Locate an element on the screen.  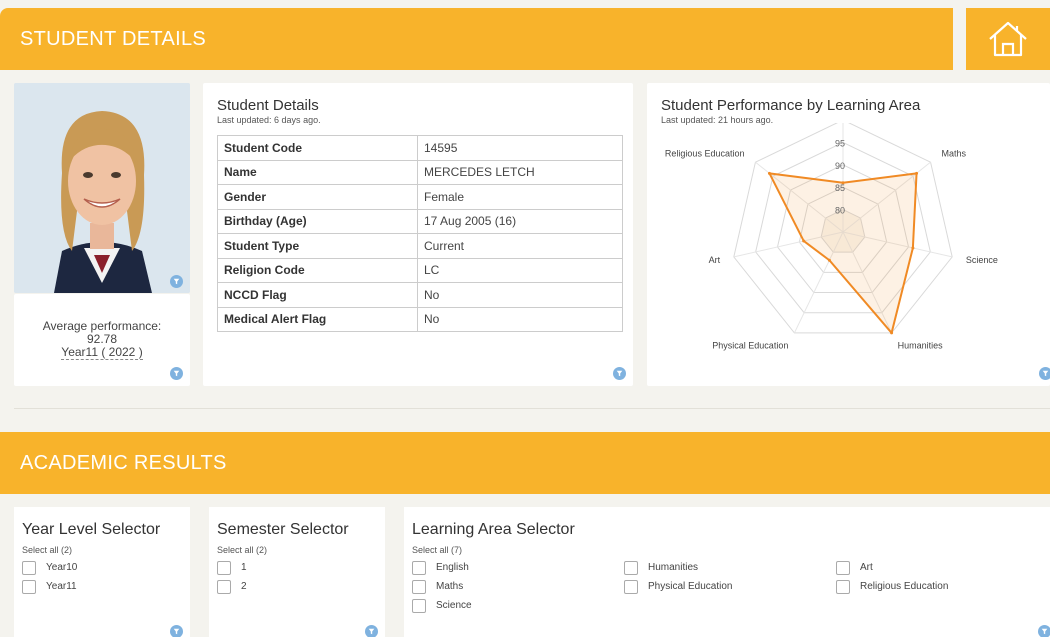
year-option: Year11 is located at coordinates (106, 586).